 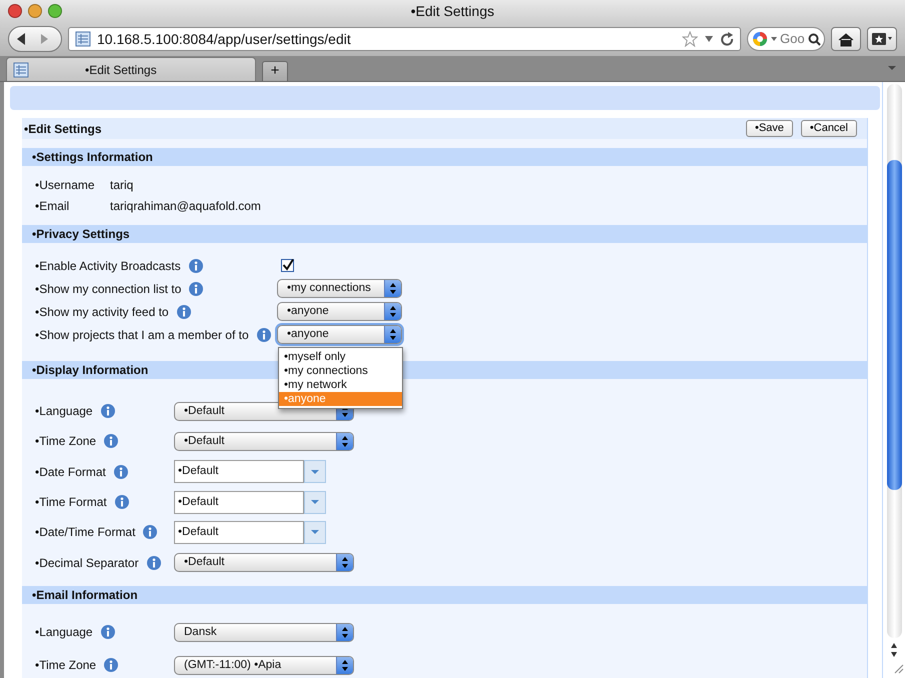 I want to click on search-field: Goo, so click(x=786, y=39).